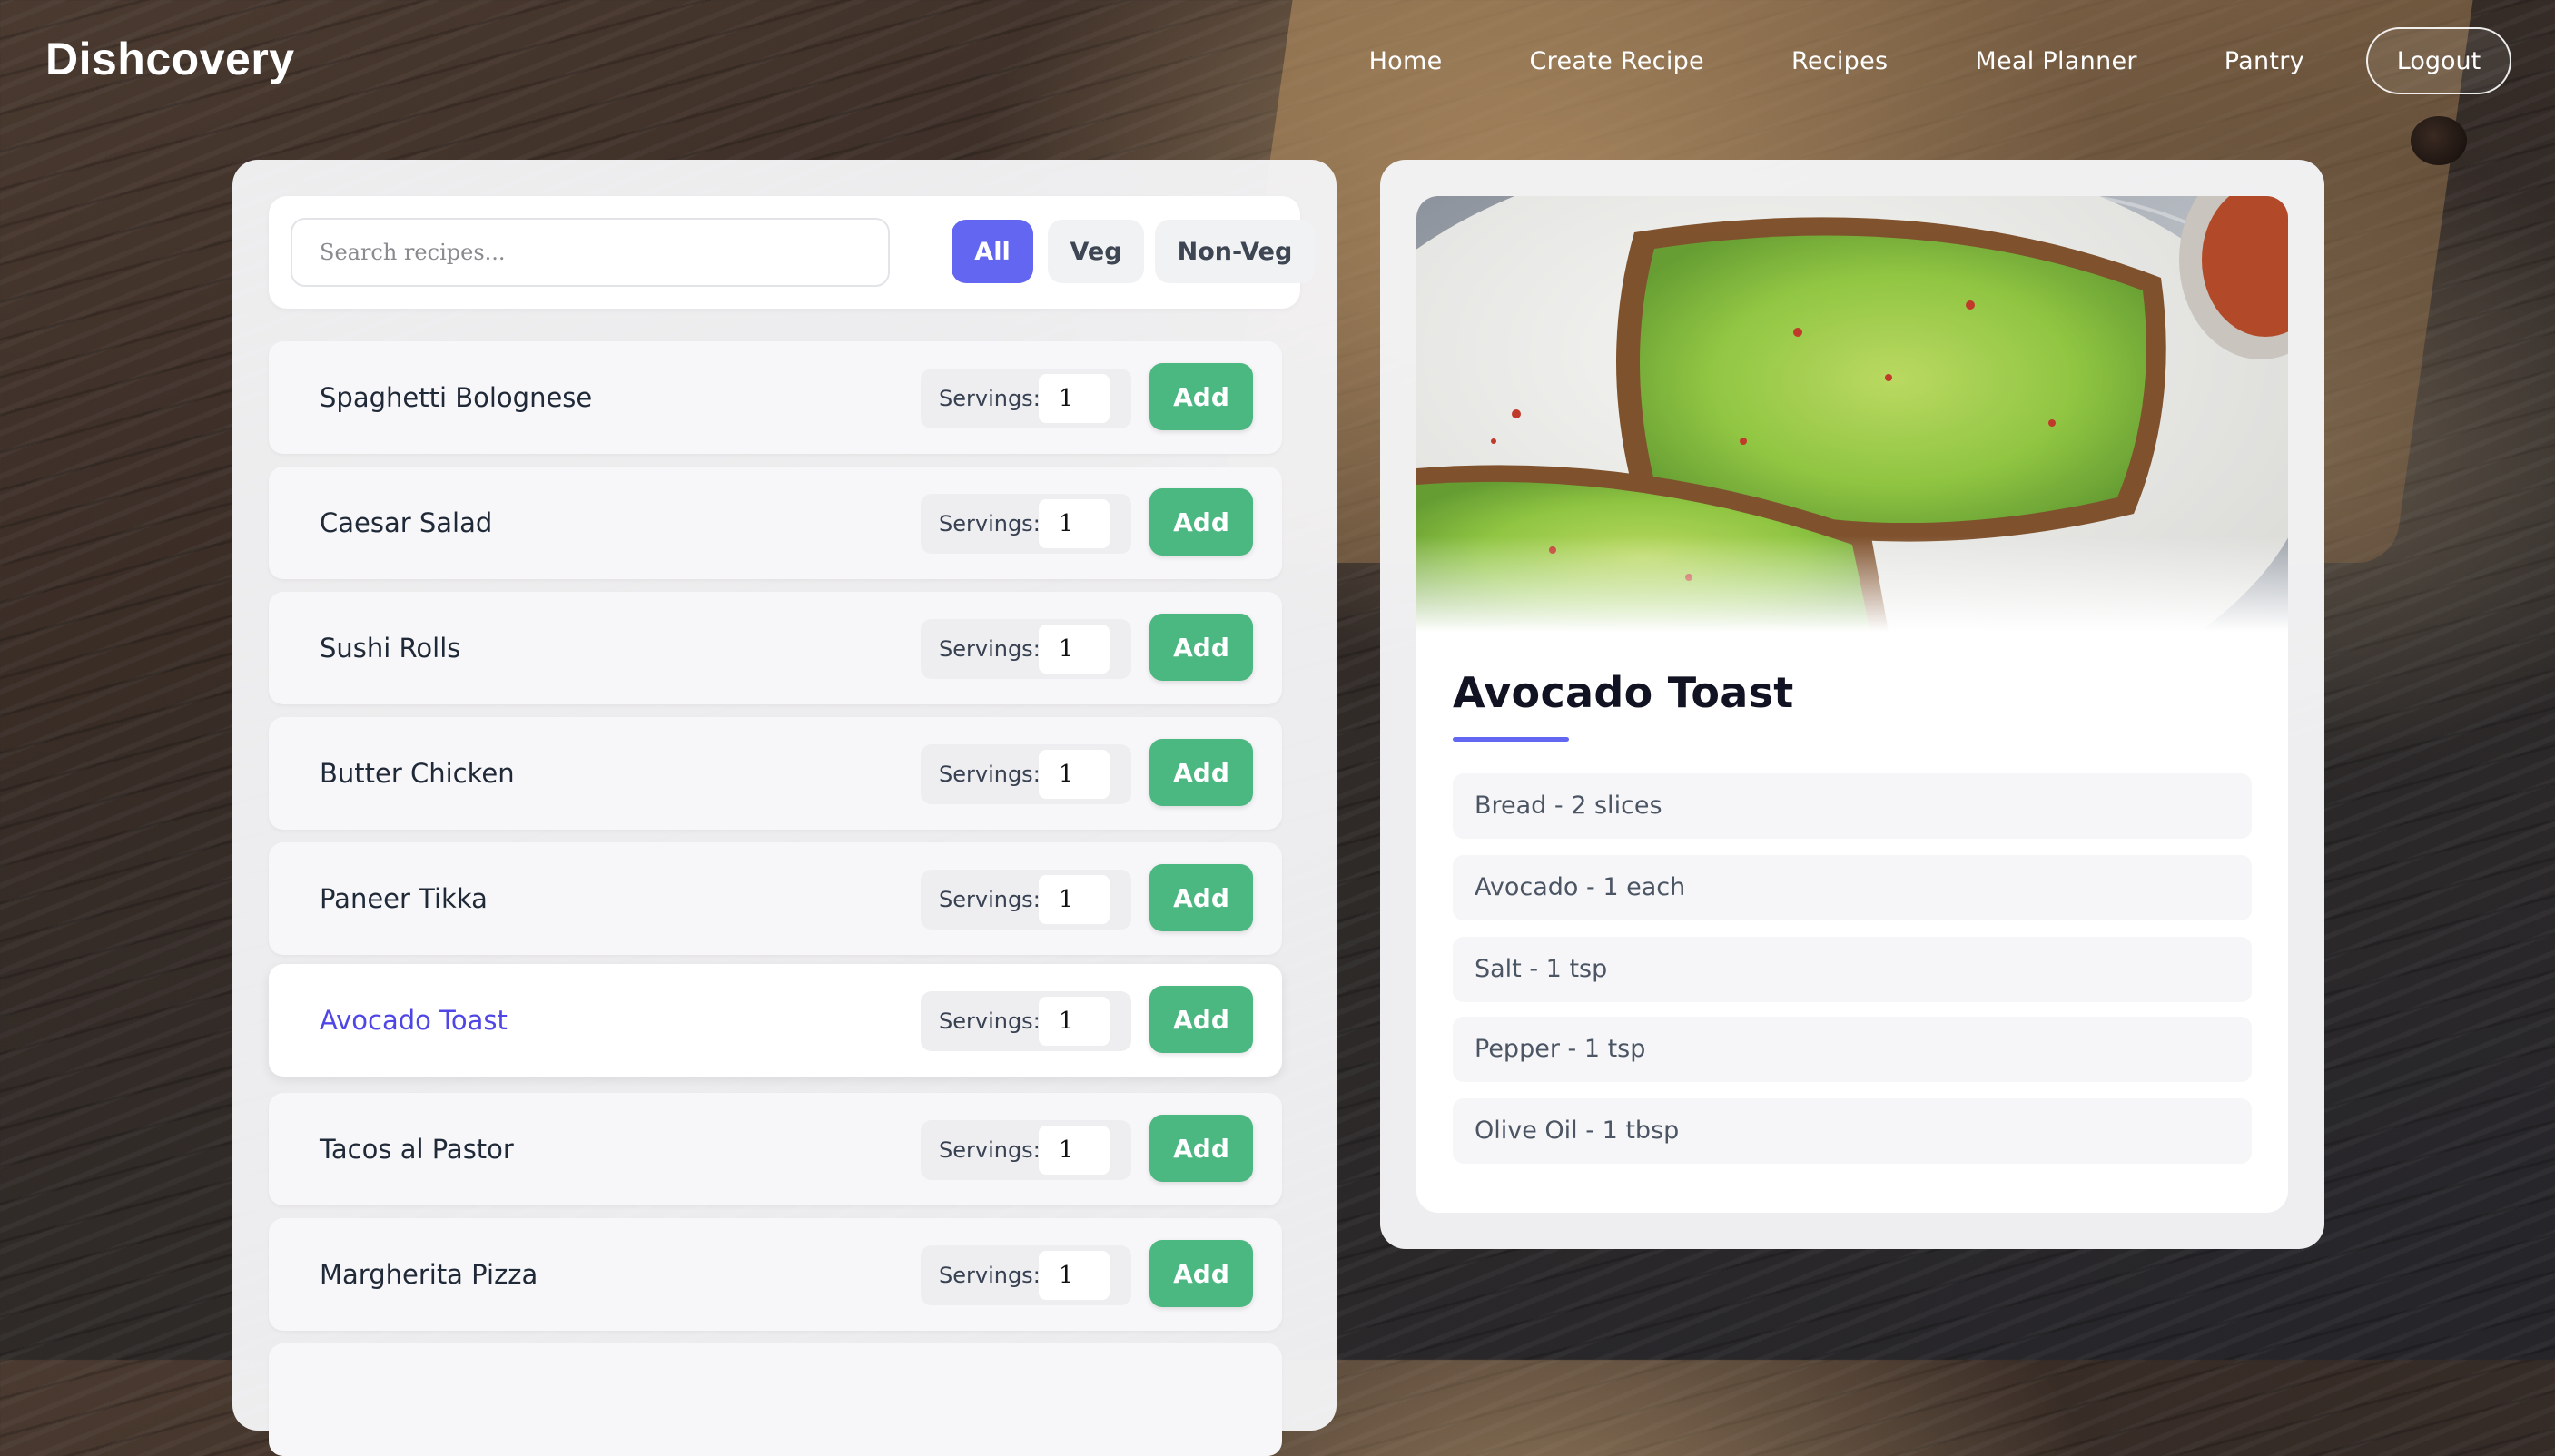  Describe the element at coordinates (429, 1275) in the screenshot. I see `recipe-name: Margherita Pizza` at that location.